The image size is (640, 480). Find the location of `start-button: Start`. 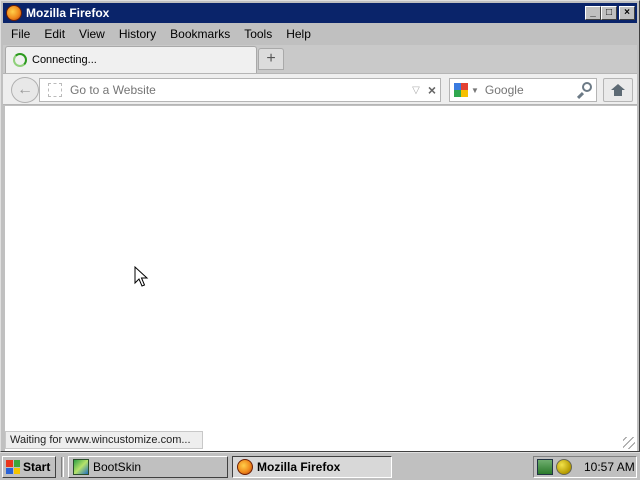

start-button: Start is located at coordinates (29, 467).